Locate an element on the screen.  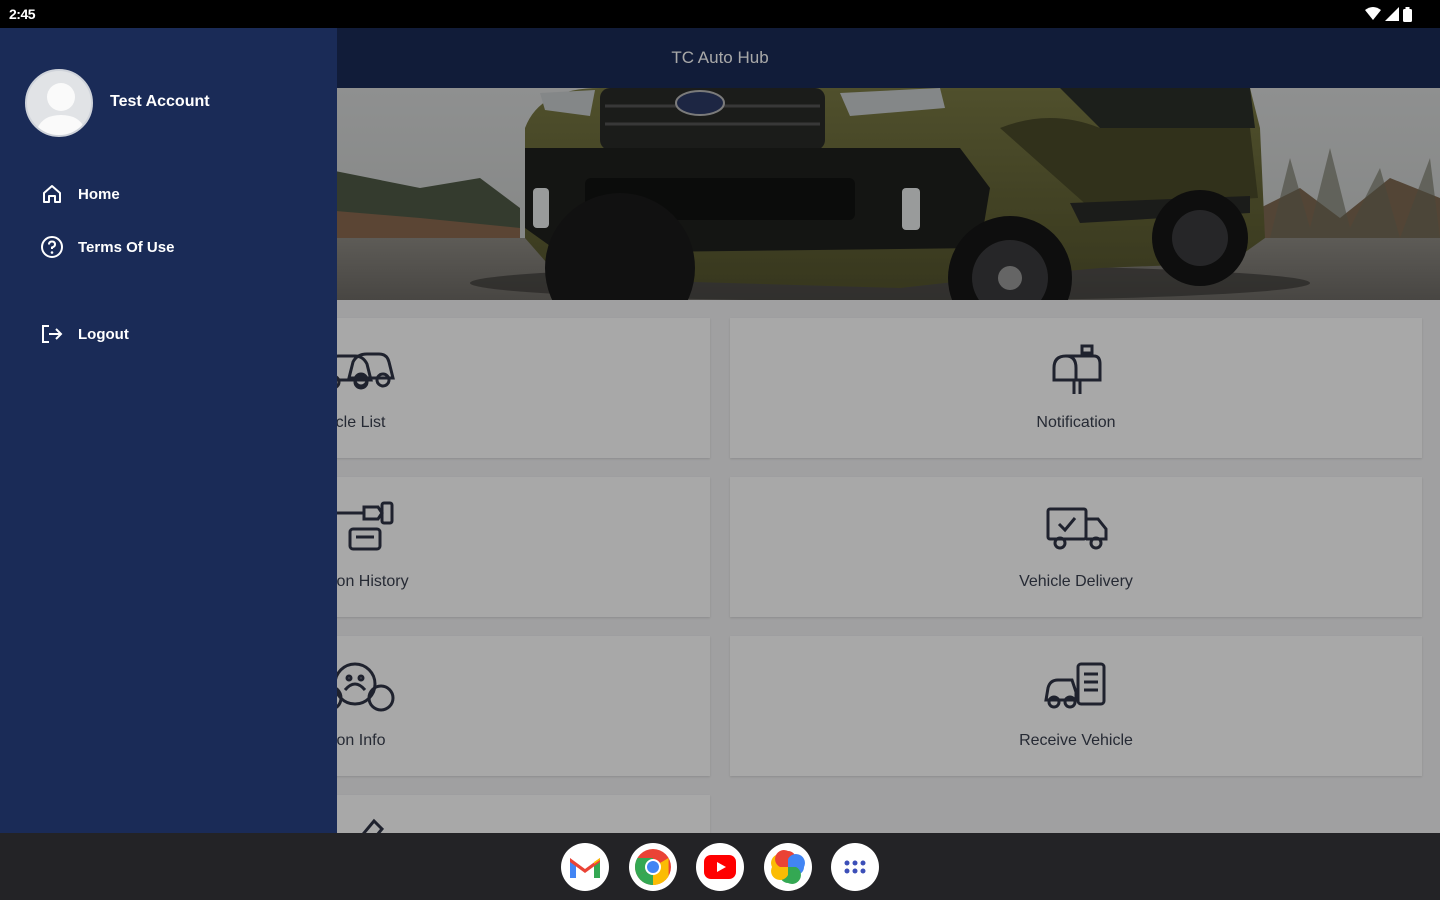
drawer-item-terms-of-use: Terms Of Use is located at coordinates (106, 247).